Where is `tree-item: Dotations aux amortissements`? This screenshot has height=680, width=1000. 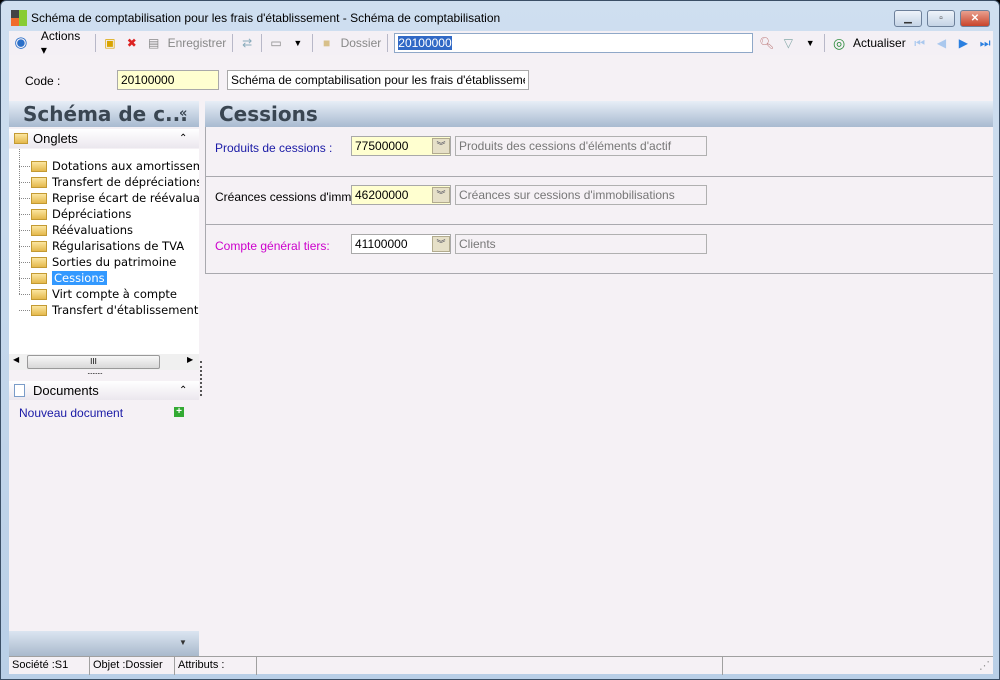
tree-item: Dotations aux amortissements is located at coordinates (109, 166).